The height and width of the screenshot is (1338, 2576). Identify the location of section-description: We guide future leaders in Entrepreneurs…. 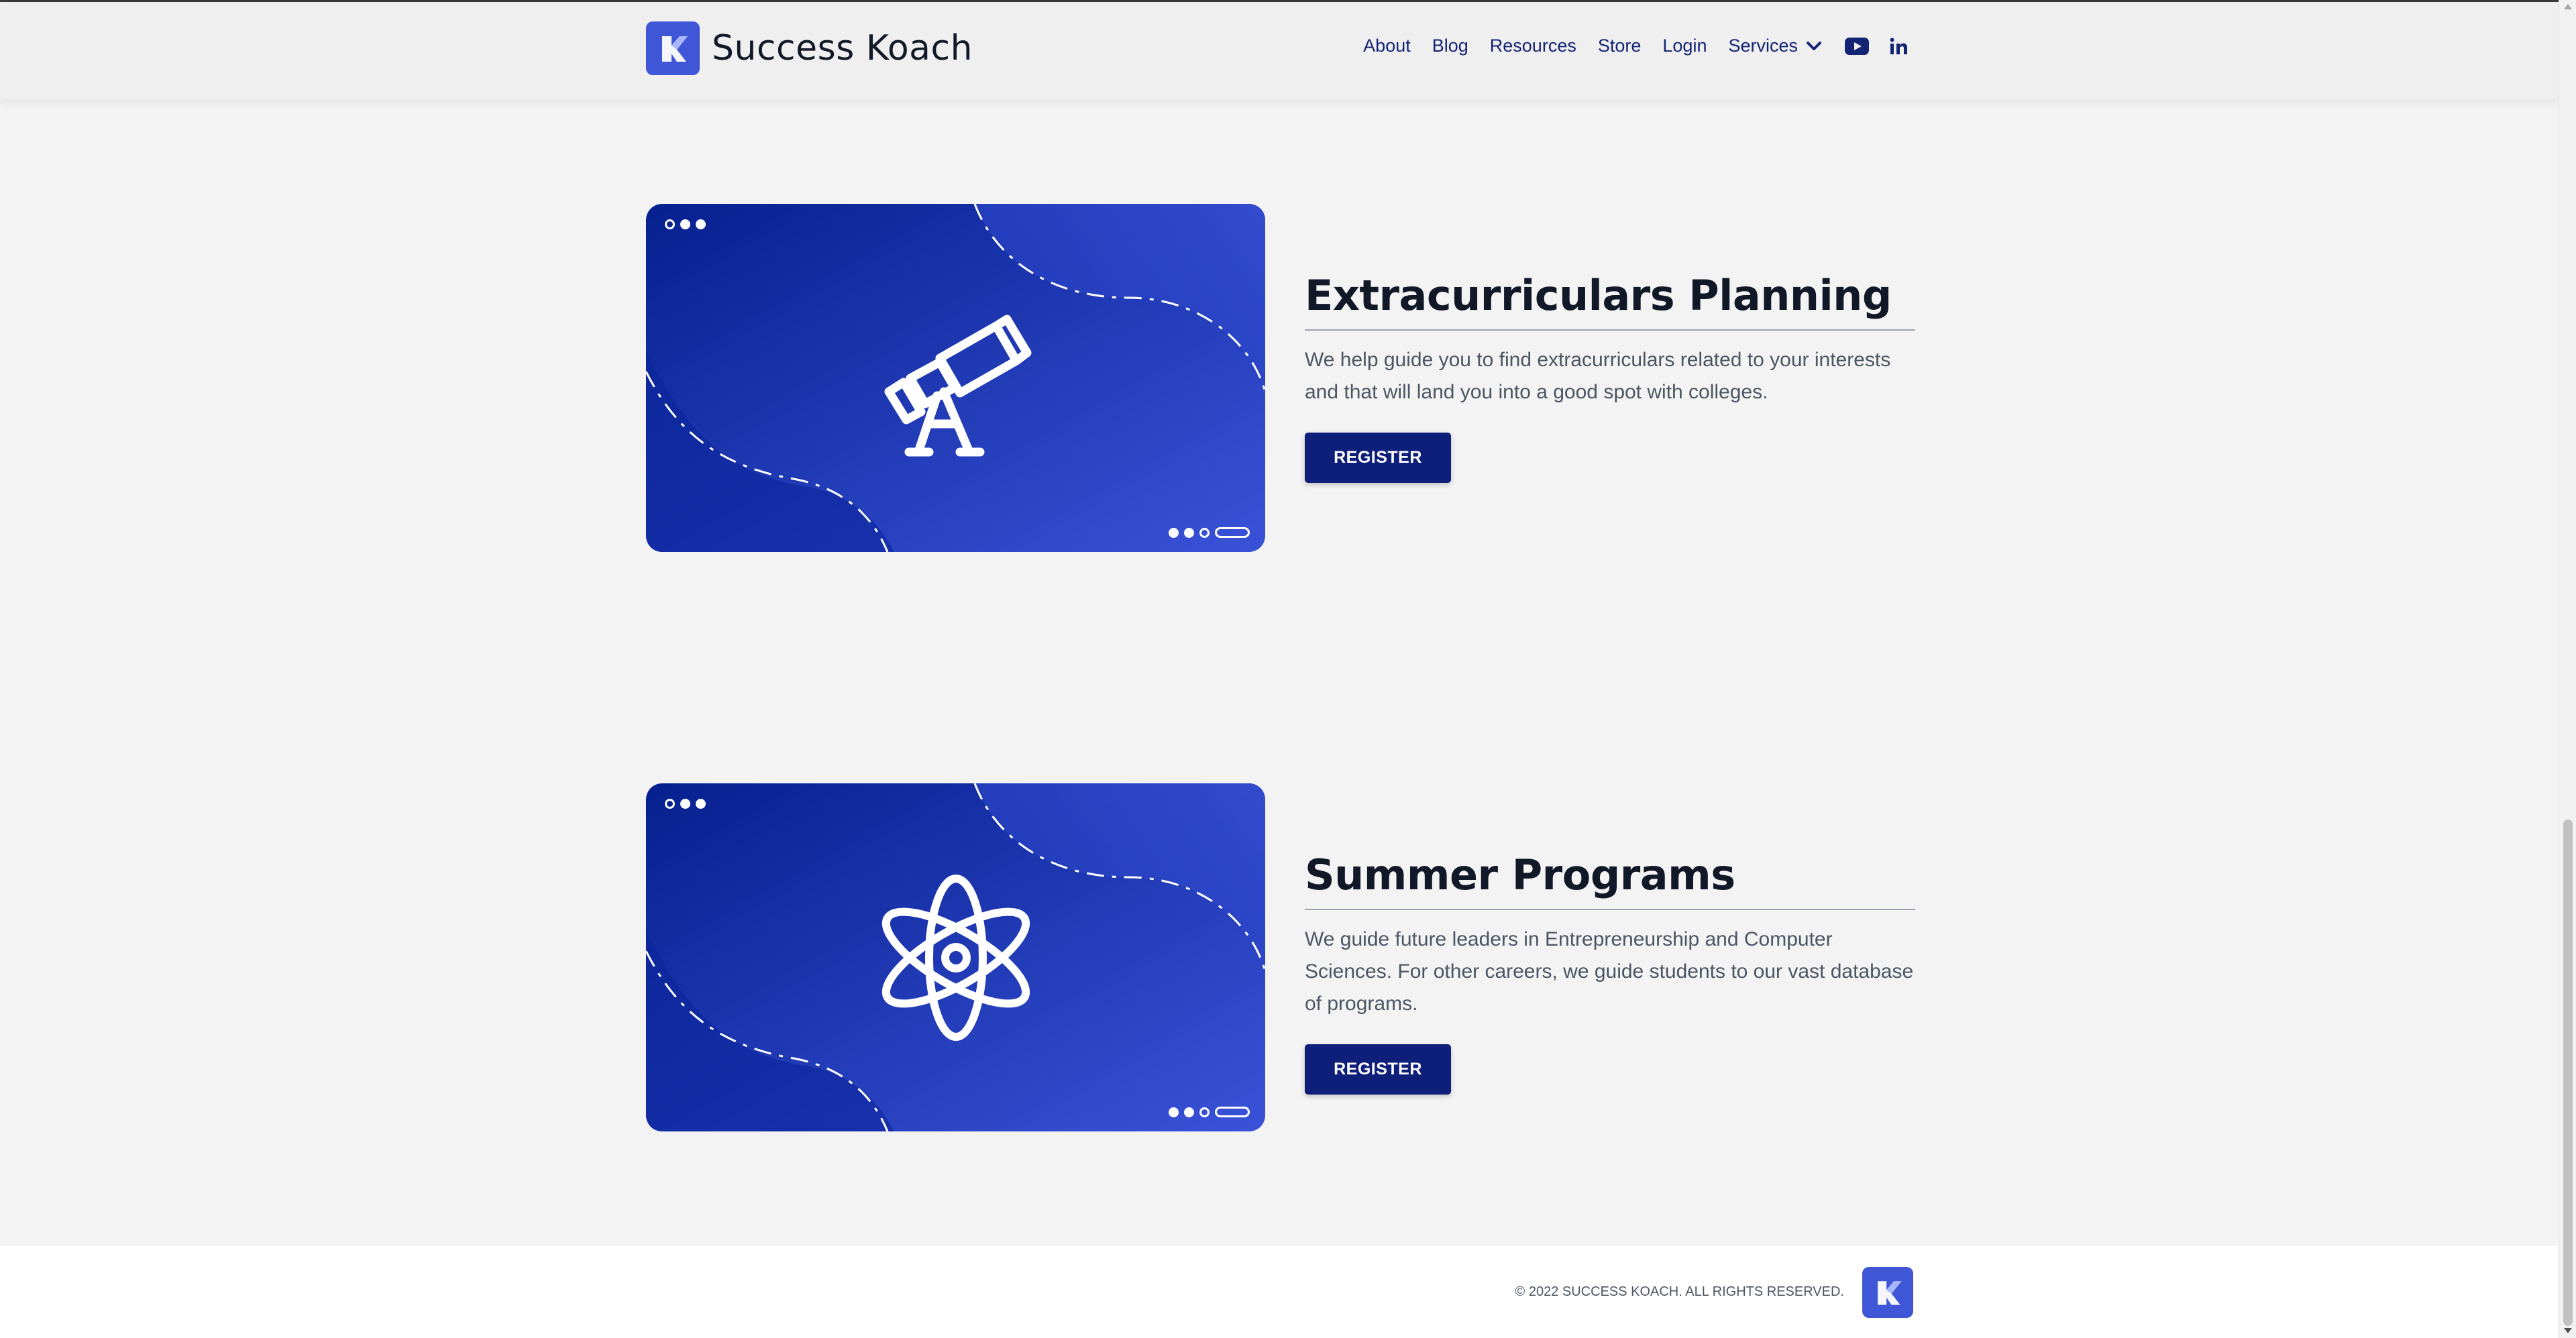
(1609, 971).